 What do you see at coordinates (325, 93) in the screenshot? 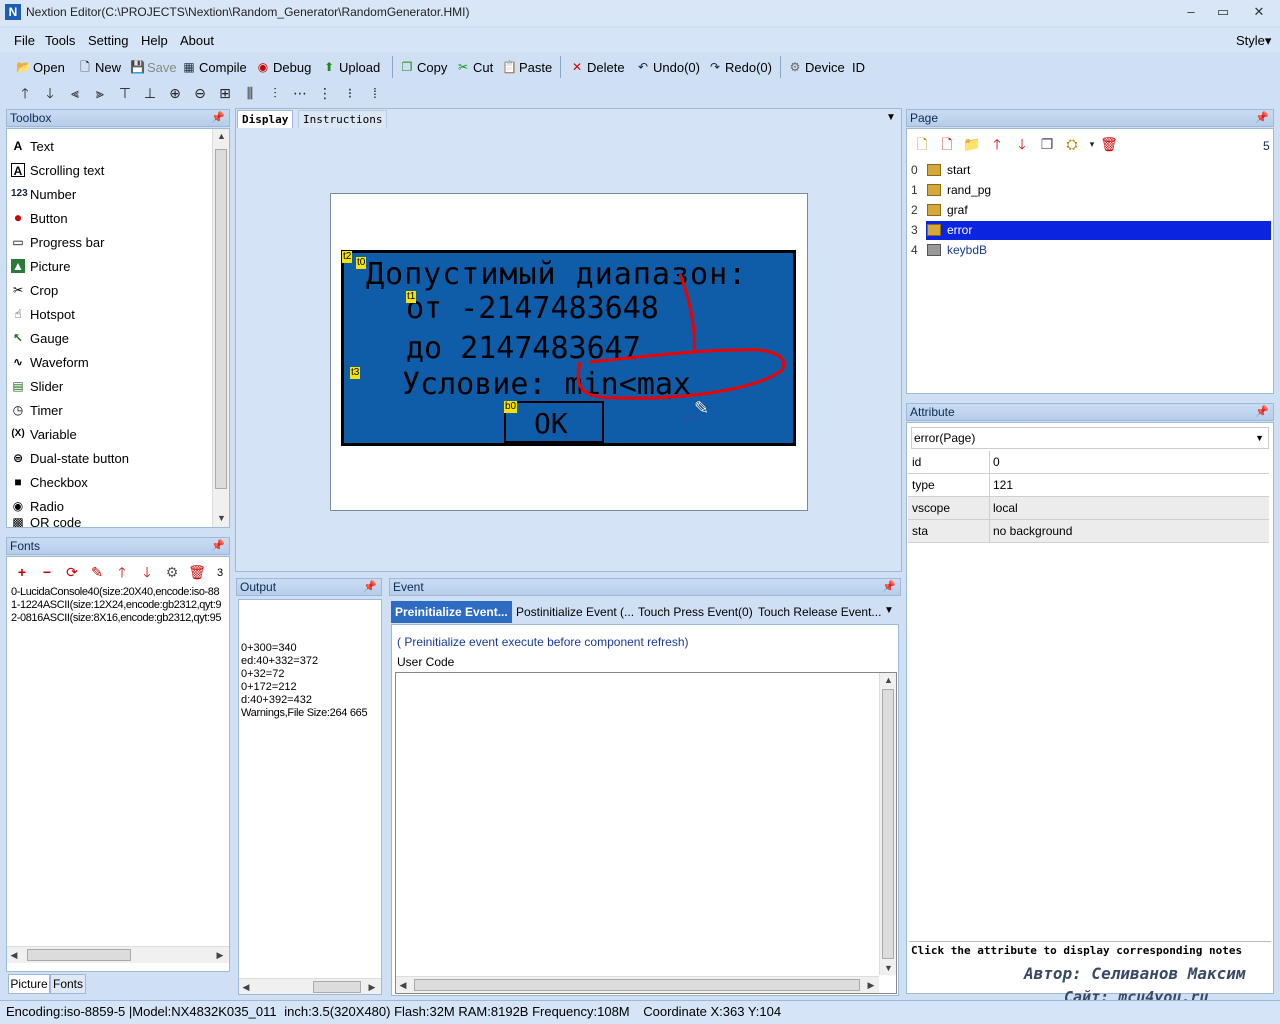
I see `space-v-icon: ⋮` at bounding box center [325, 93].